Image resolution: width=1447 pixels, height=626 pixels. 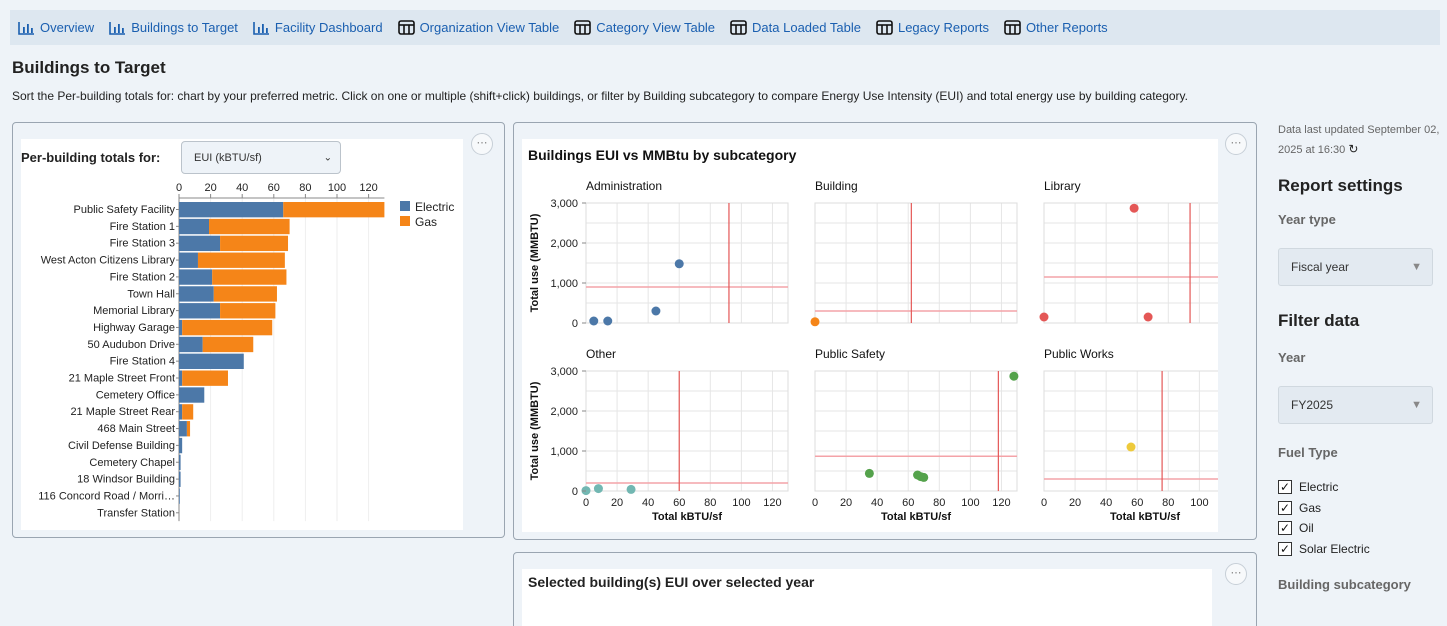 I want to click on metric-select-value: EUI (kBTU/sf), so click(x=228, y=157).